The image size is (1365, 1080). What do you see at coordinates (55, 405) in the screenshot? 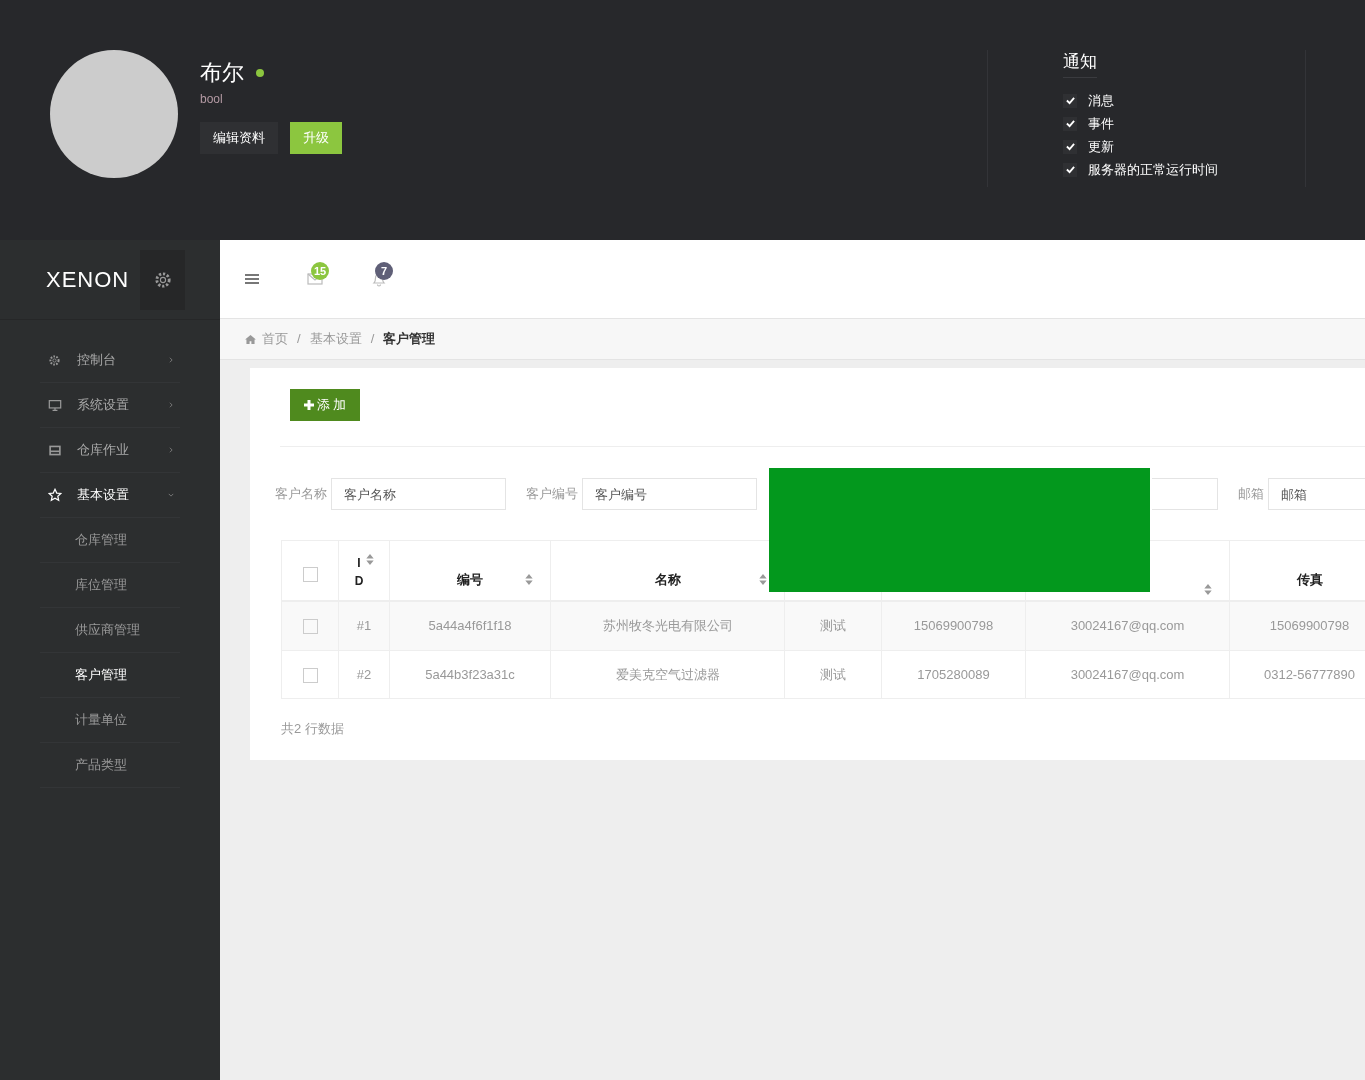
I see `monitor-icon` at bounding box center [55, 405].